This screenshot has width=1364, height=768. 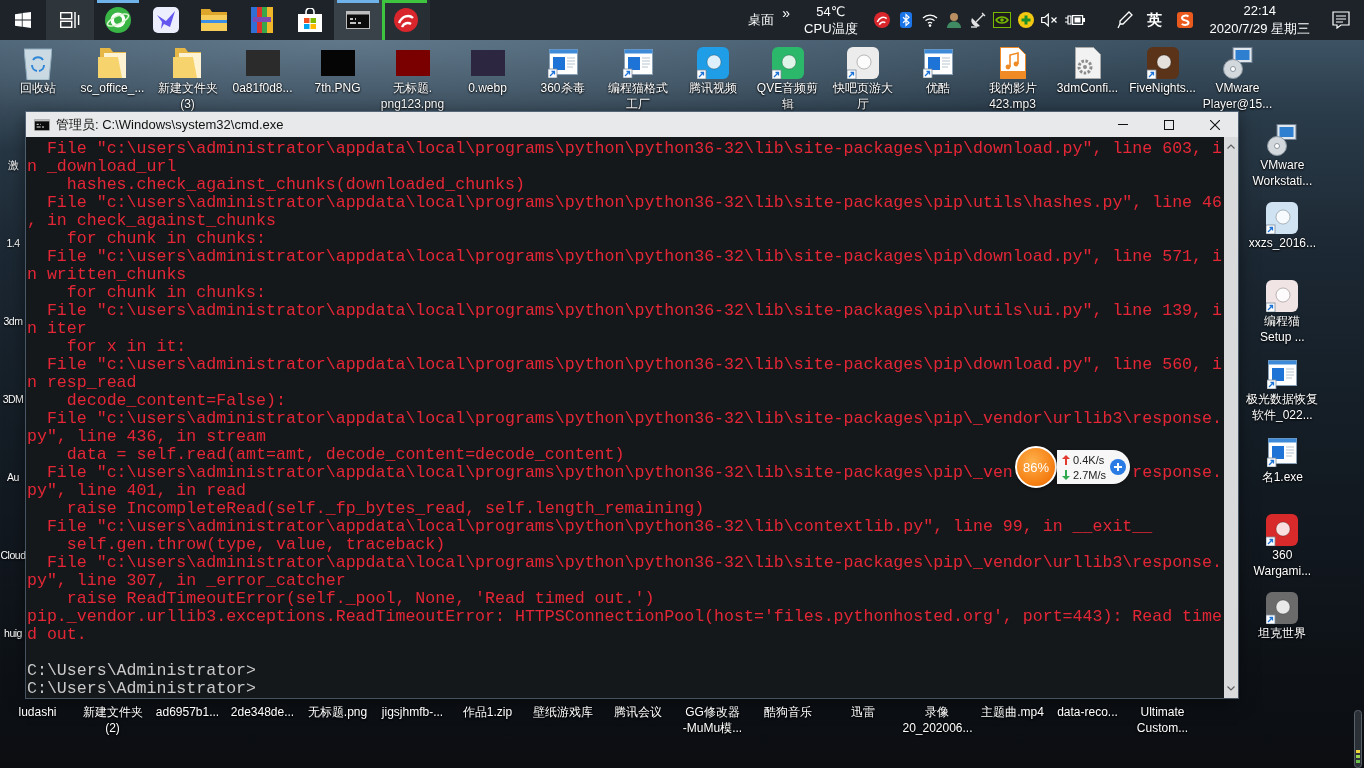 I want to click on notification-icon, so click(x=1341, y=20).